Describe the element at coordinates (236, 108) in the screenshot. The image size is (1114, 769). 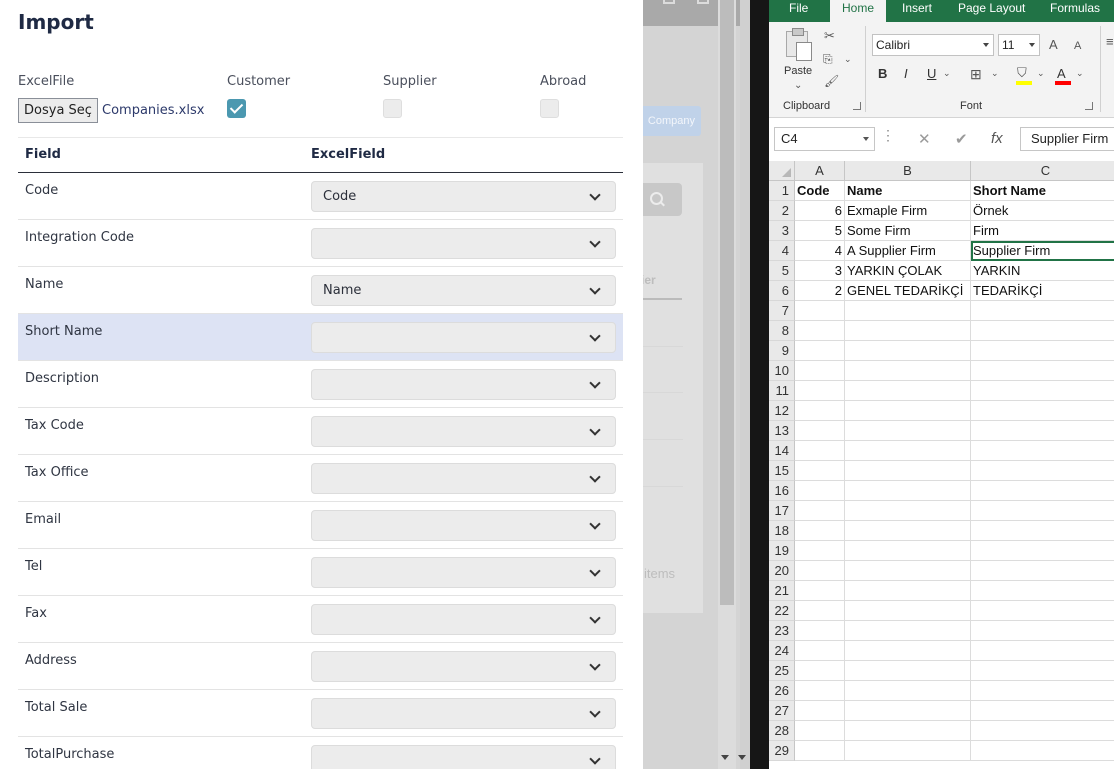
I see `customer-checkbox` at that location.